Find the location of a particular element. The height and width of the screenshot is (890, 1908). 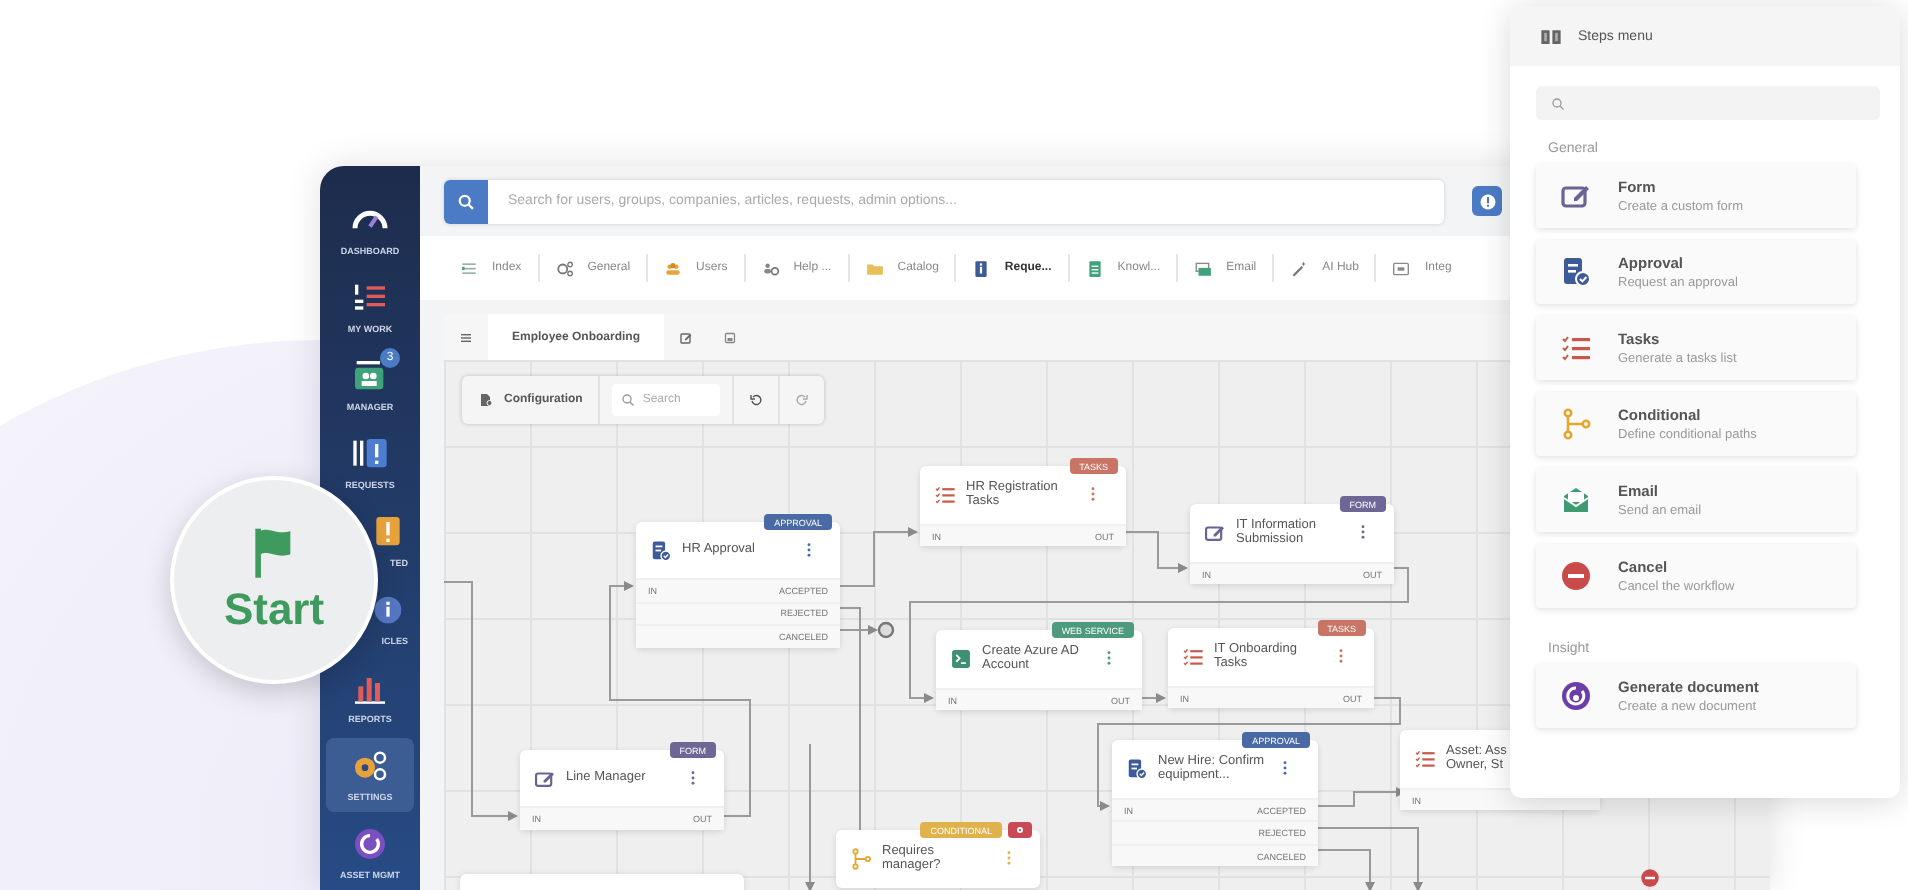

plug-card-icon is located at coordinates (1401, 268).